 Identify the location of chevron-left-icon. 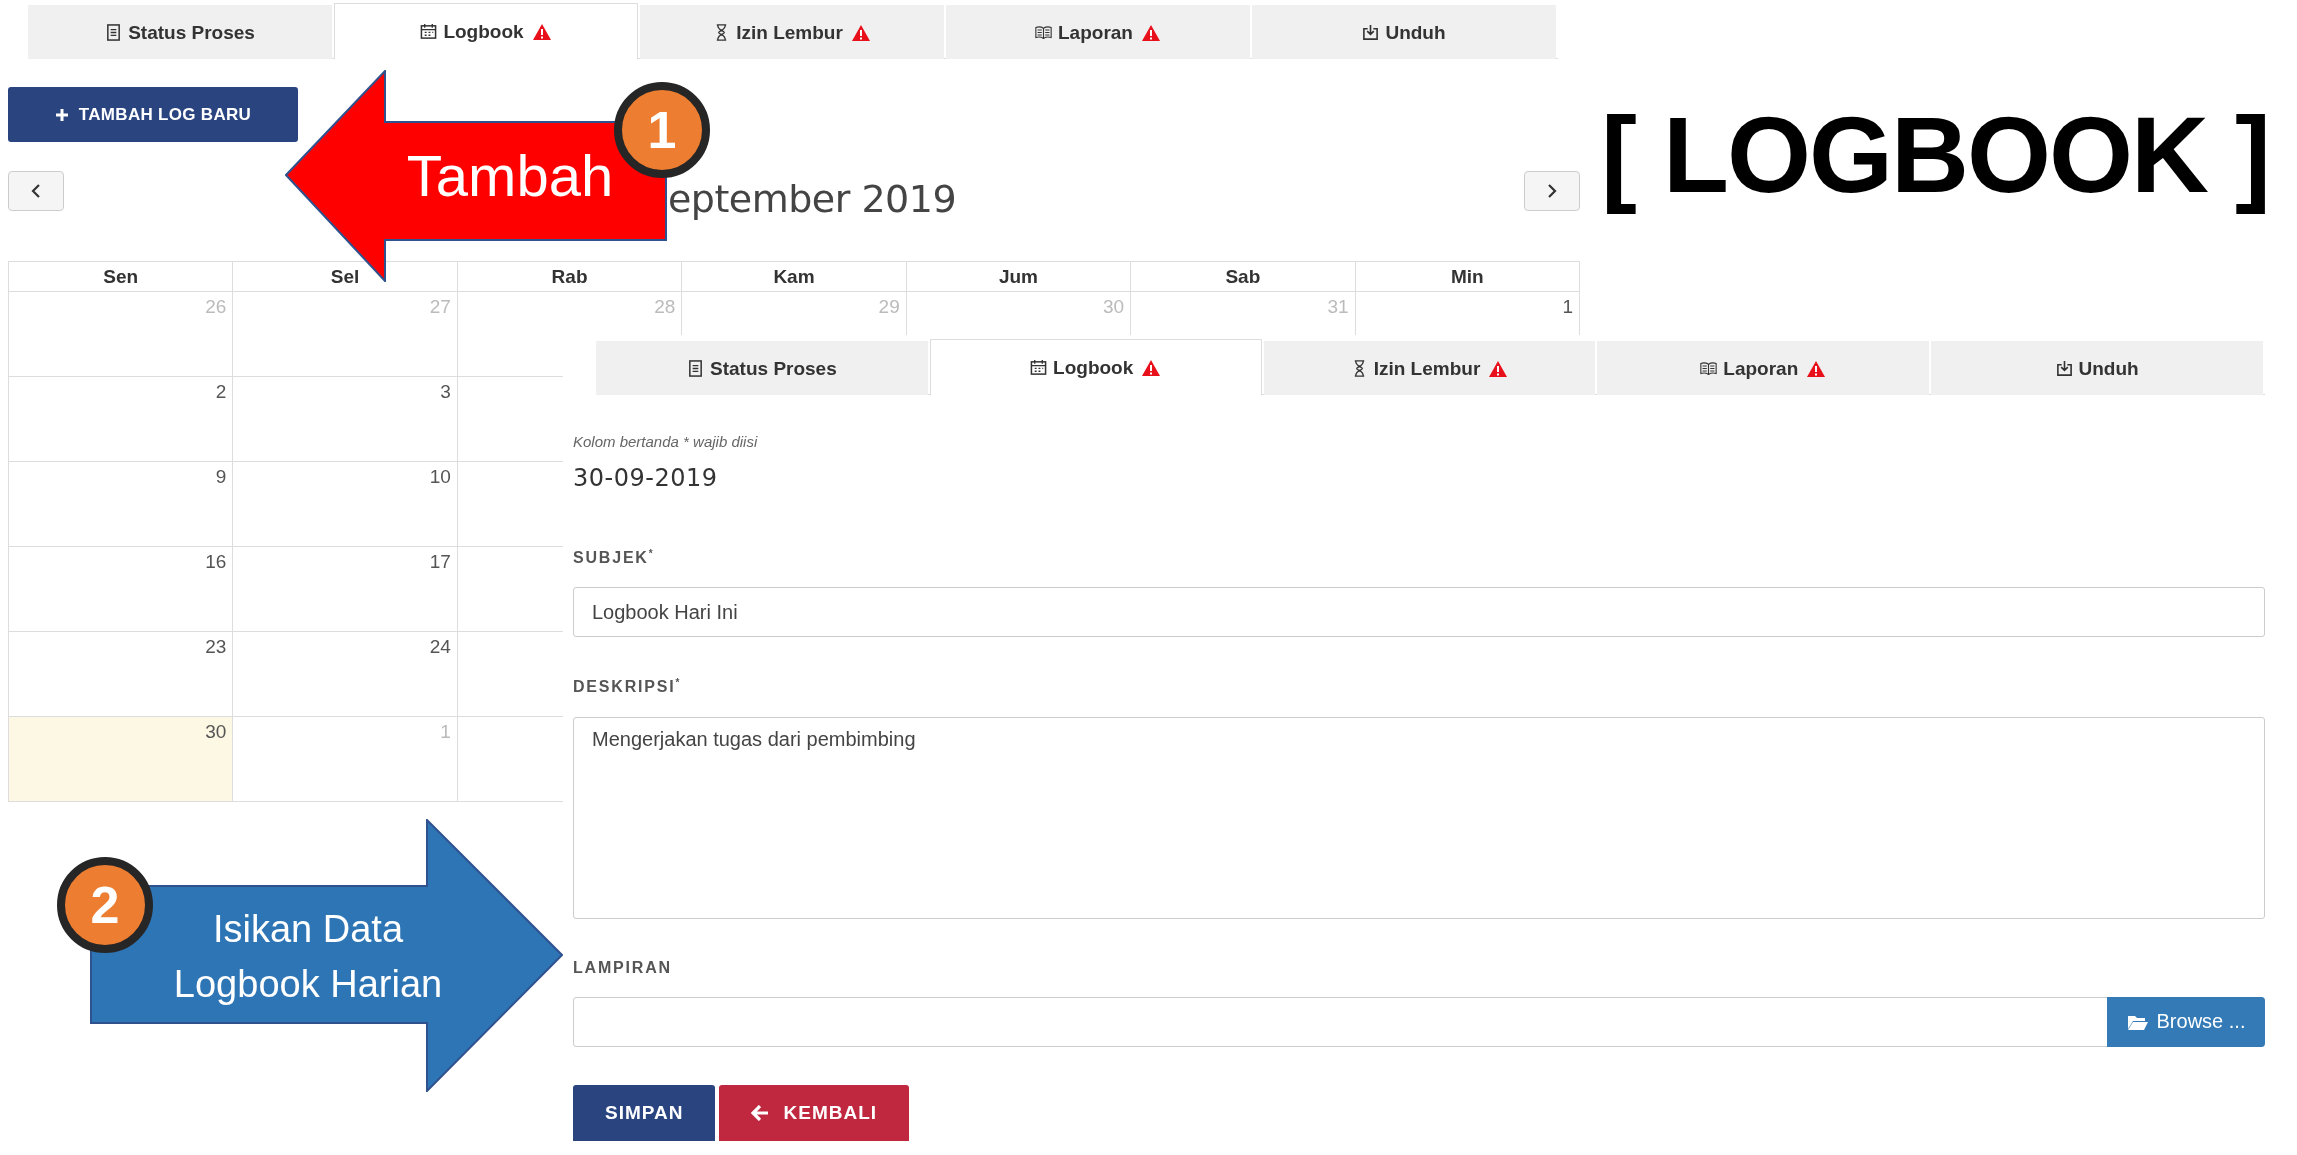
(36, 191).